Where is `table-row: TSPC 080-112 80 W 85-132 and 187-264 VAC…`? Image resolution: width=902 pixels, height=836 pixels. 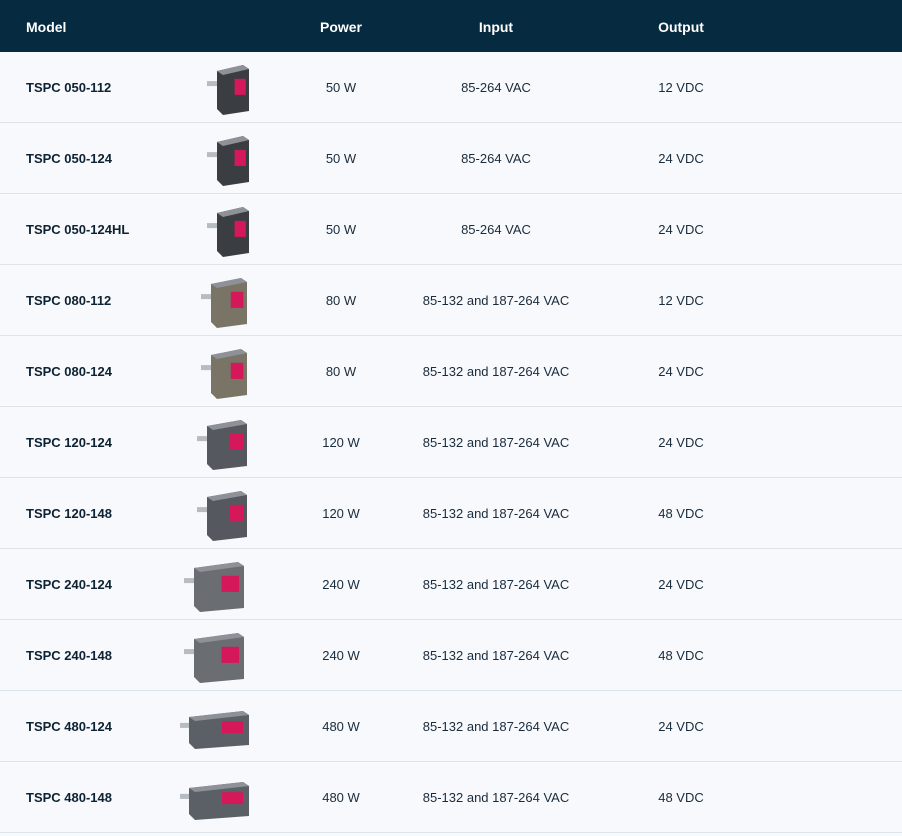 table-row: TSPC 080-112 80 W 85-132 and 187-264 VAC… is located at coordinates (451, 300).